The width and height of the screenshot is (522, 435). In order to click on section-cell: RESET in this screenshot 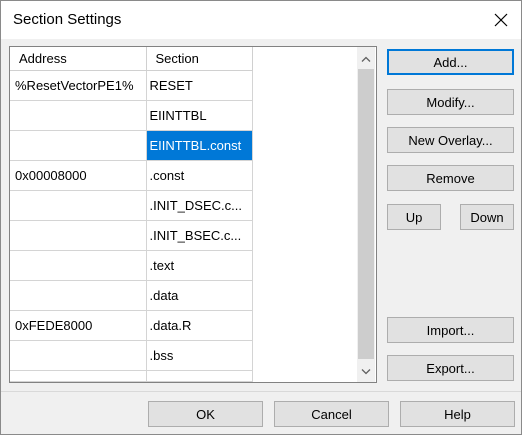, I will do `click(199, 85)`.